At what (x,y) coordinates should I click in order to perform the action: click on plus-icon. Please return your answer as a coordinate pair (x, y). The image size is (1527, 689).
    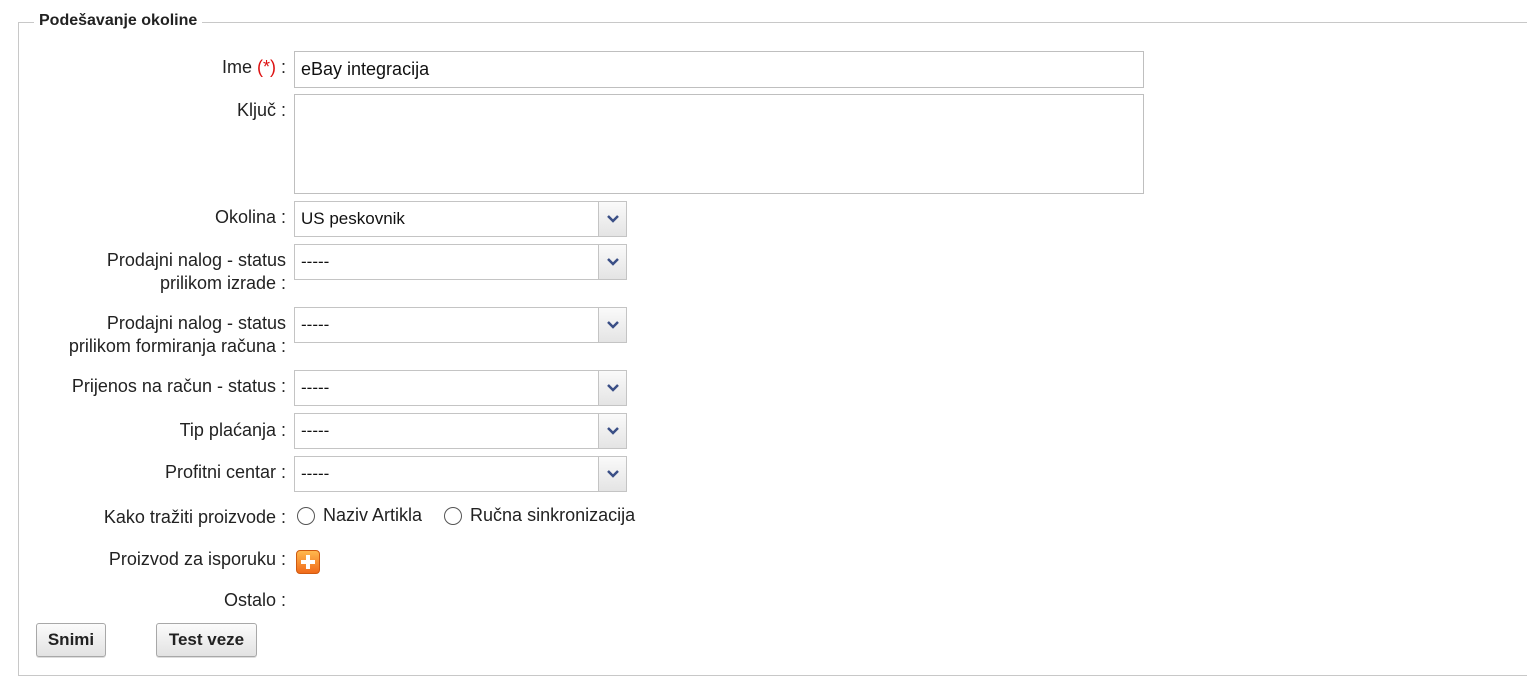
    Looking at the image, I should click on (308, 562).